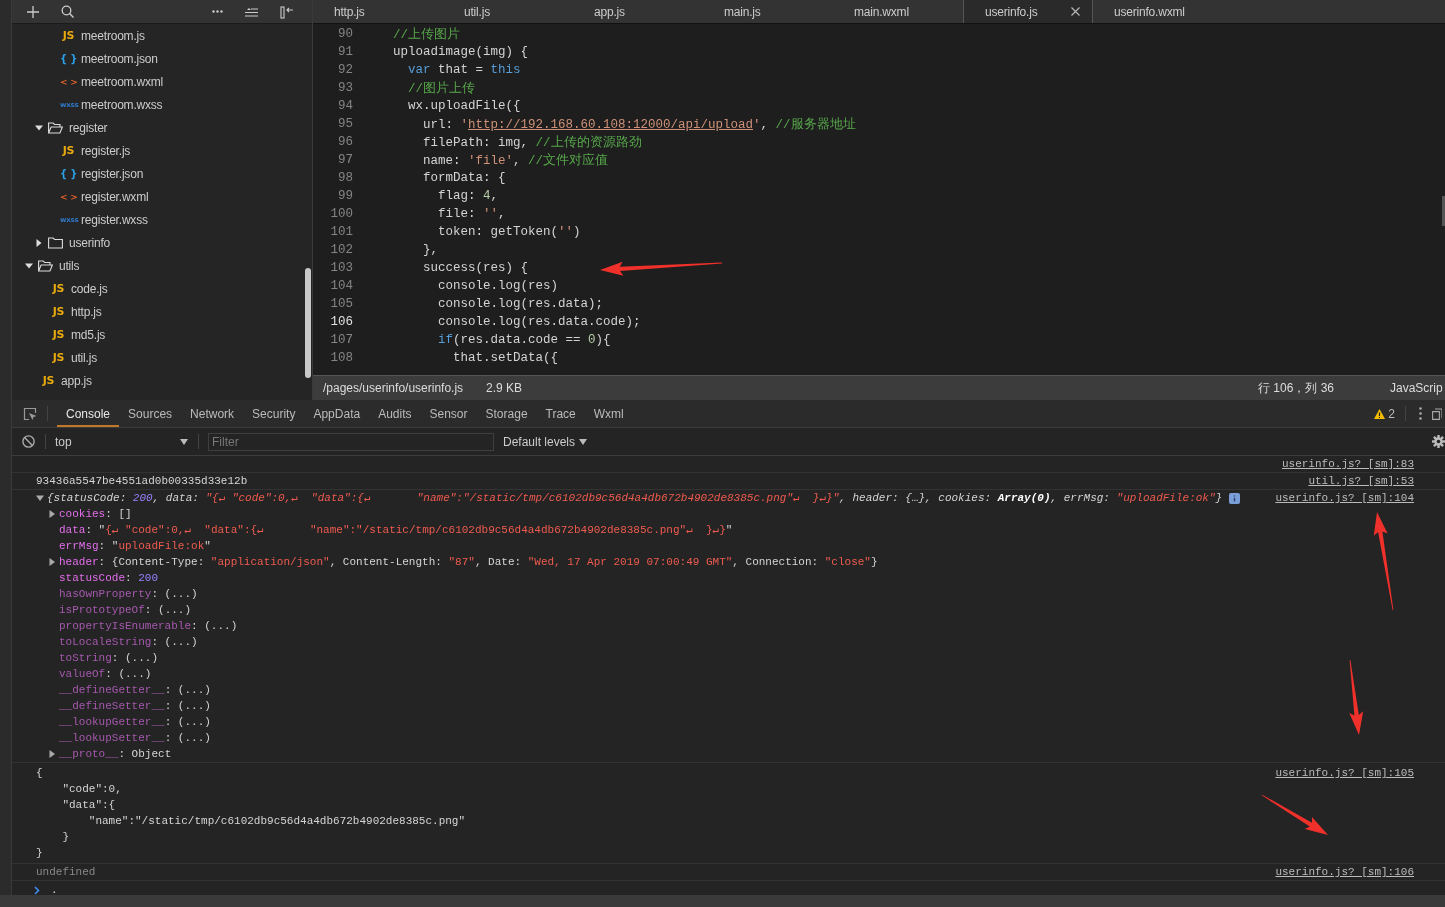 The image size is (1445, 907). Describe the element at coordinates (162, 173) in the screenshot. I see `tree-item: { } register.json` at that location.